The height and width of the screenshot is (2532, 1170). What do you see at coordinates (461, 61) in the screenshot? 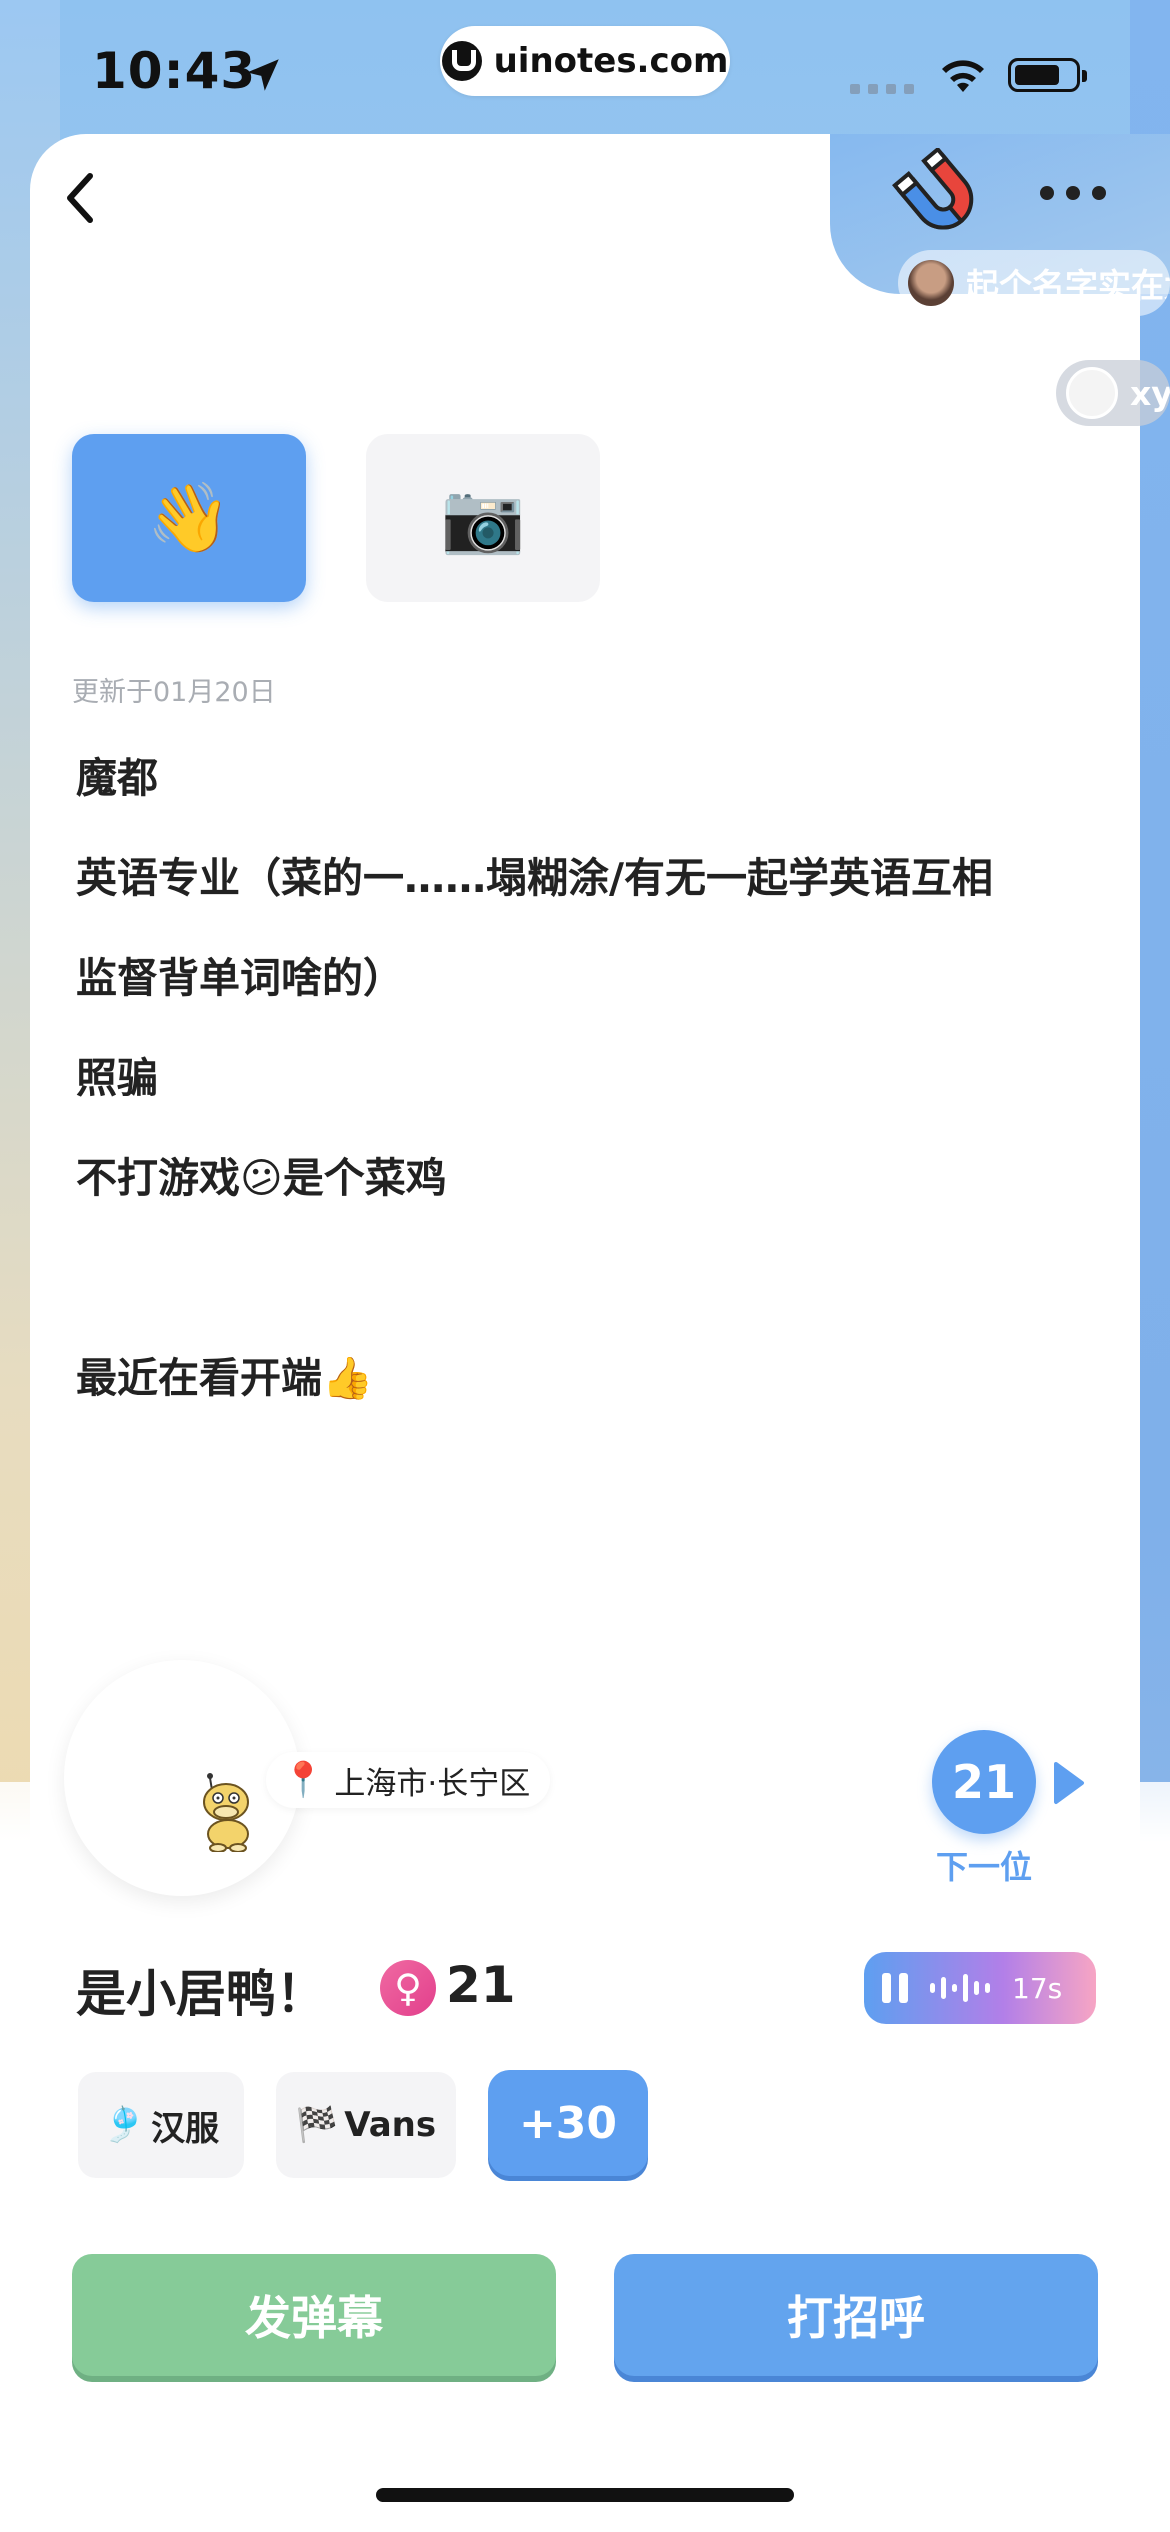
I see `uinotes-logo-icon` at bounding box center [461, 61].